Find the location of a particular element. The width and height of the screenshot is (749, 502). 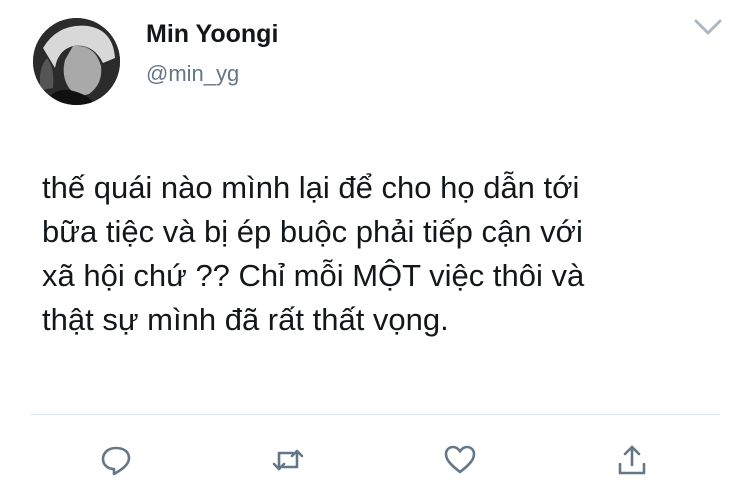

like-button is located at coordinates (460, 460).